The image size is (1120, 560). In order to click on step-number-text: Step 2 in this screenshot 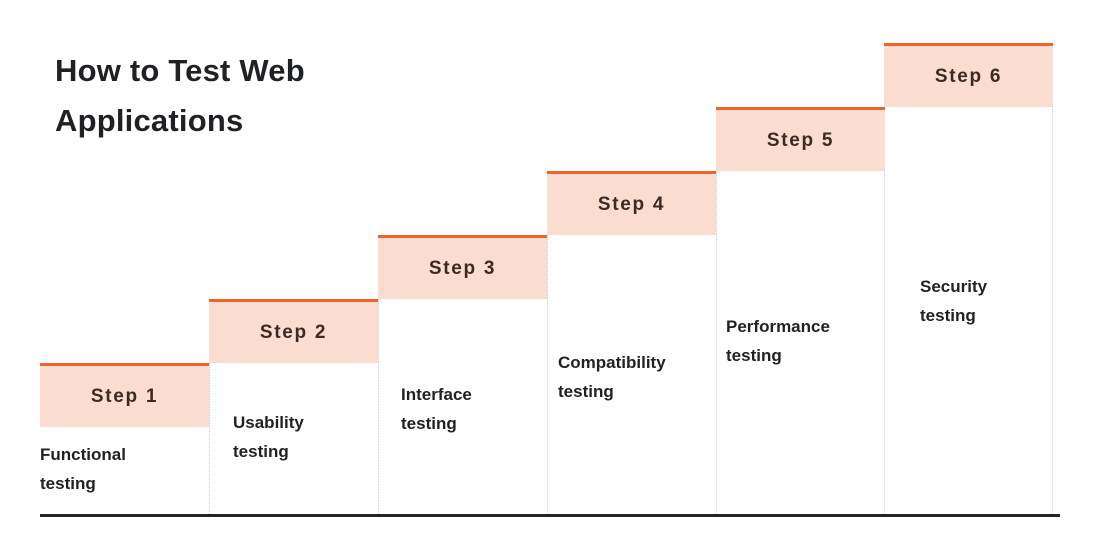, I will do `click(293, 332)`.